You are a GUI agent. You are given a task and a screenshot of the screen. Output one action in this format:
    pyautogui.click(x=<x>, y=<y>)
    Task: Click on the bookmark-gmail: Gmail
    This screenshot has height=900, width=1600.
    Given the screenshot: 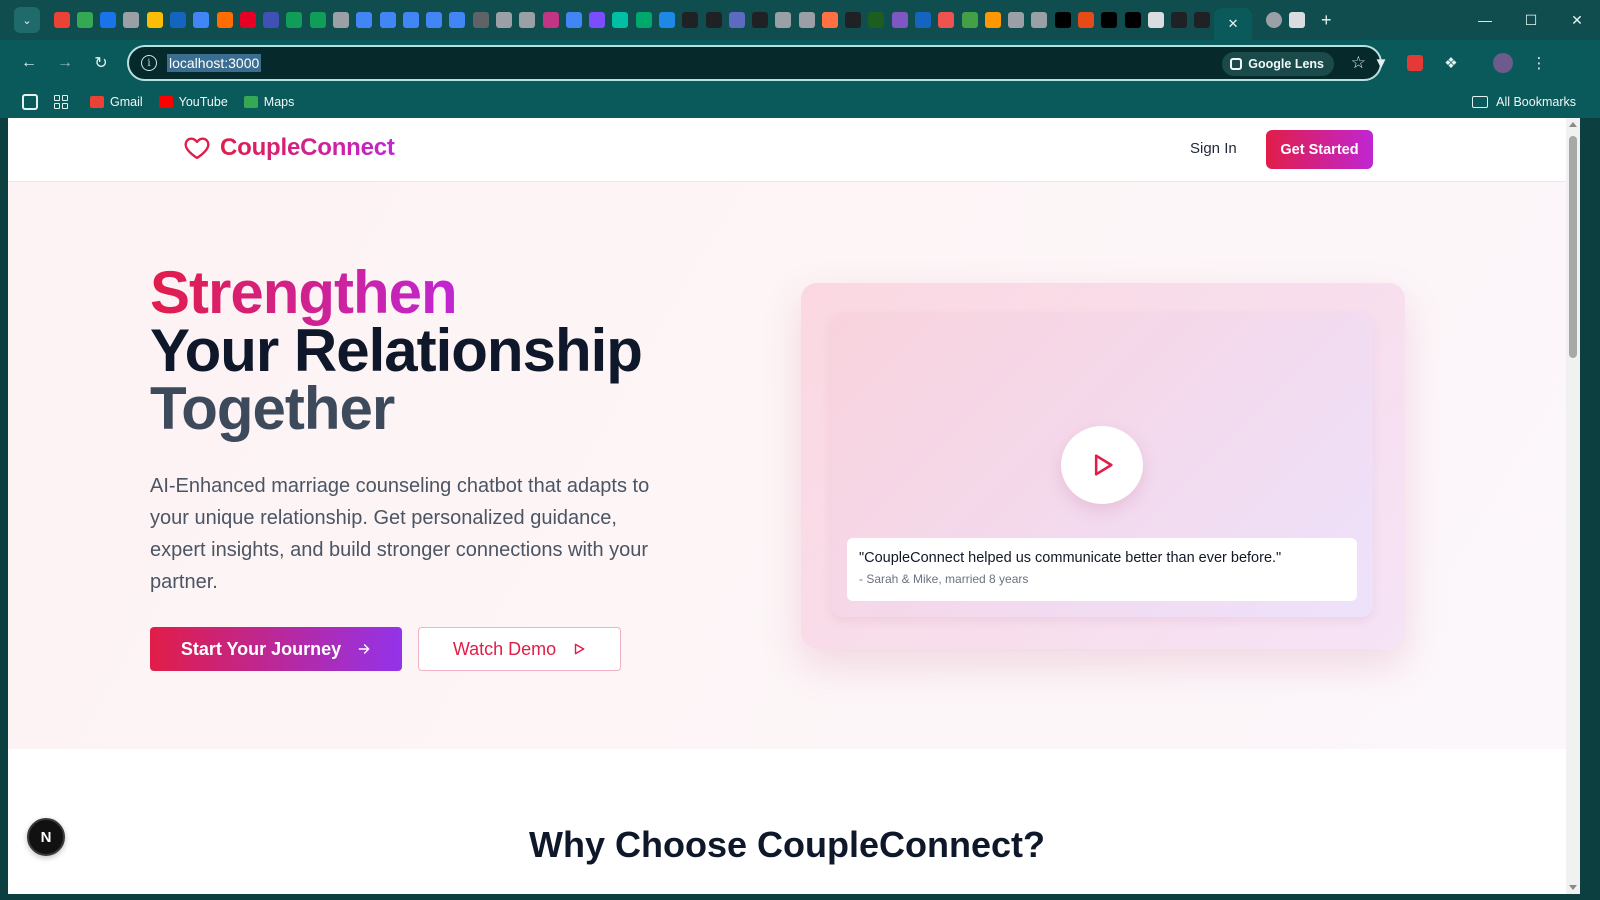 What is the action you would take?
    pyautogui.click(x=116, y=102)
    